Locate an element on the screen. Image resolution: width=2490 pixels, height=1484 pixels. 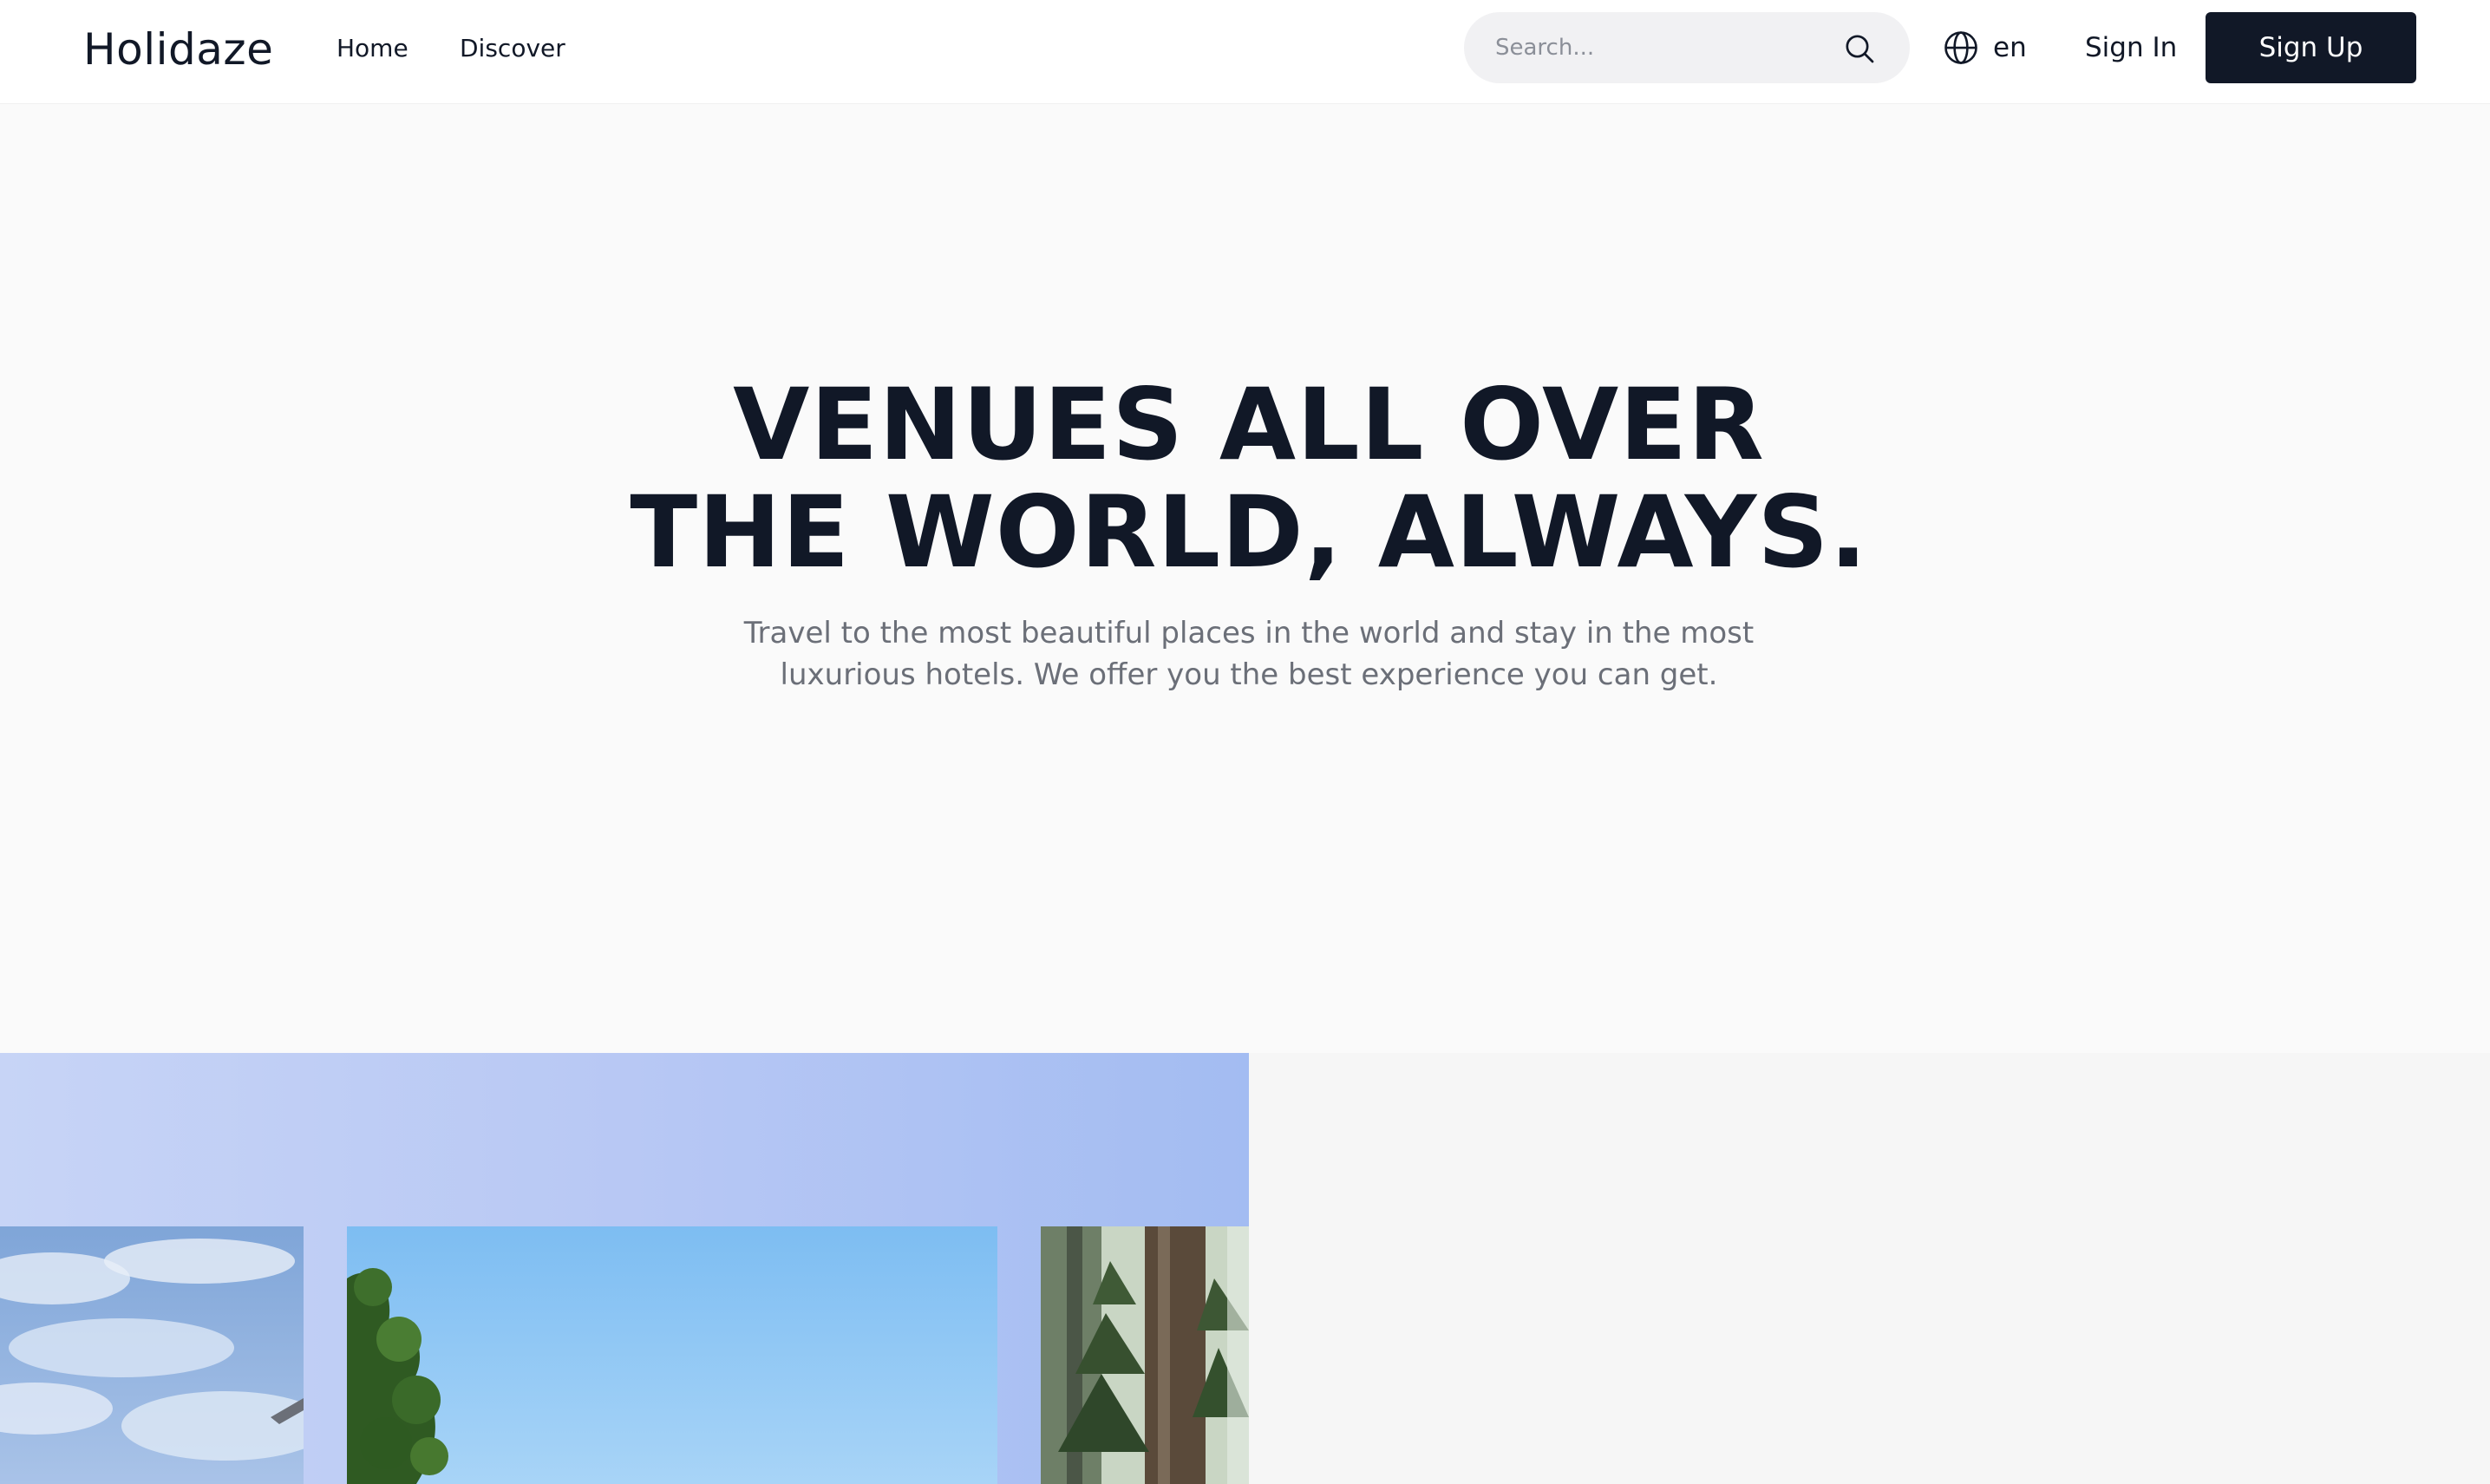
search-icon is located at coordinates (1859, 49).